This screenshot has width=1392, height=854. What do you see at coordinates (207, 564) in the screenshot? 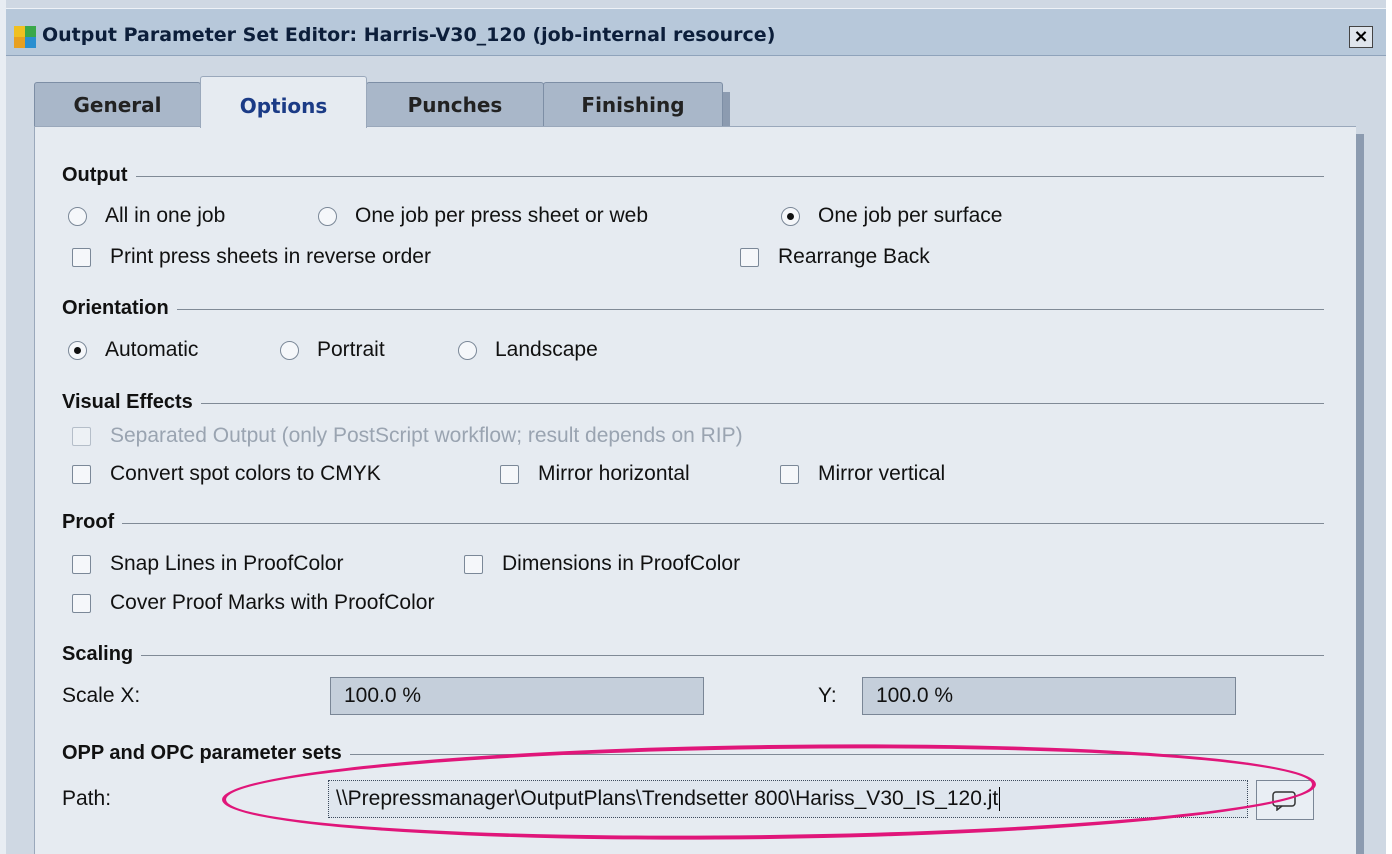
I see `check-snap-lines: Snap Lines in ProofColor` at bounding box center [207, 564].